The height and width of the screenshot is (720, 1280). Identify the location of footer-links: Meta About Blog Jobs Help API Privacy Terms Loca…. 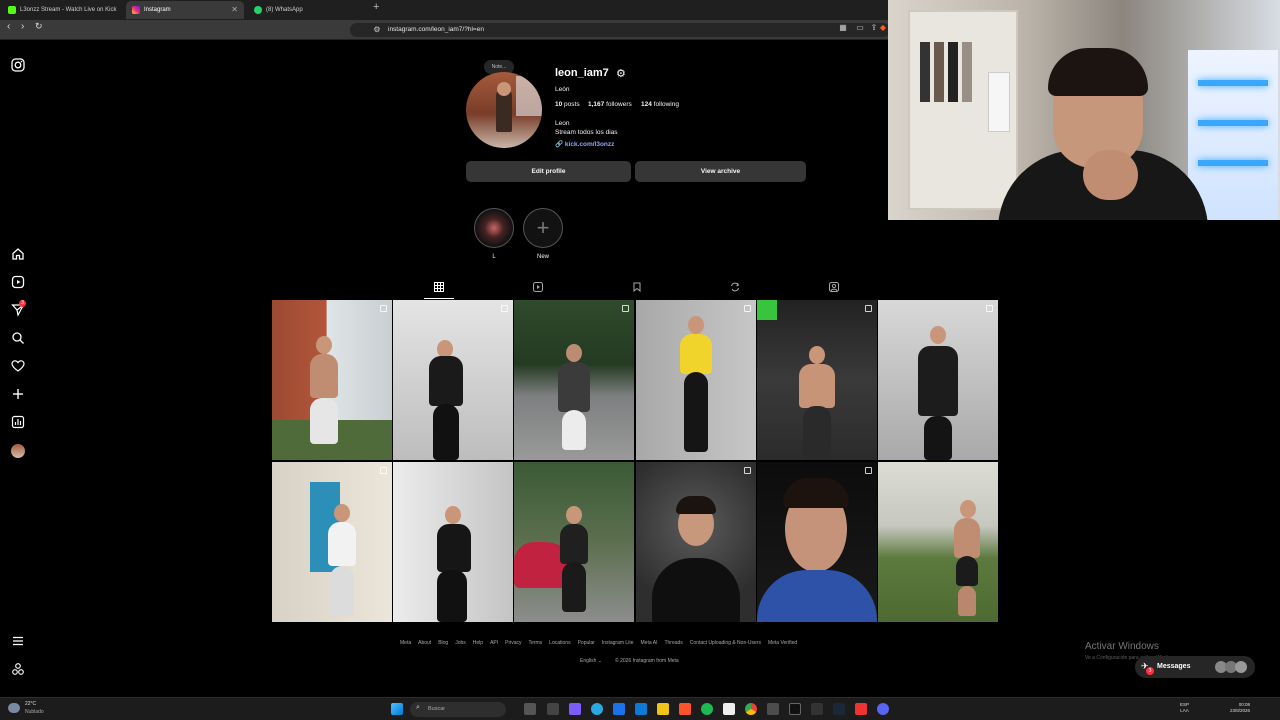
(640, 643).